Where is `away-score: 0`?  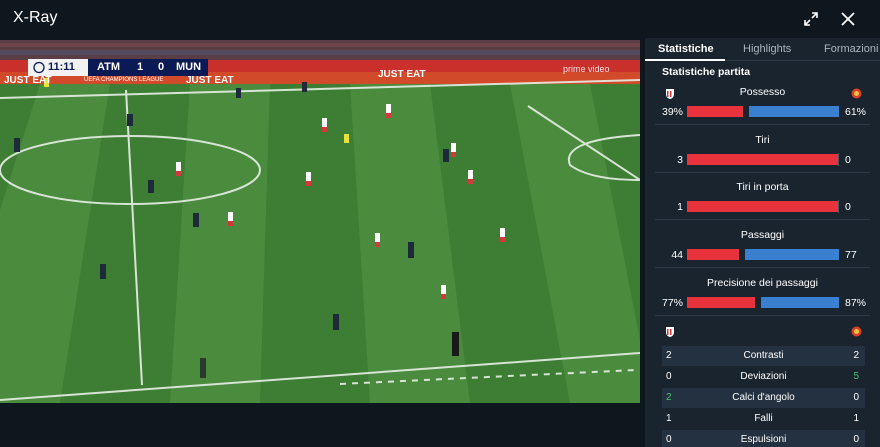
away-score: 0 is located at coordinates (161, 67).